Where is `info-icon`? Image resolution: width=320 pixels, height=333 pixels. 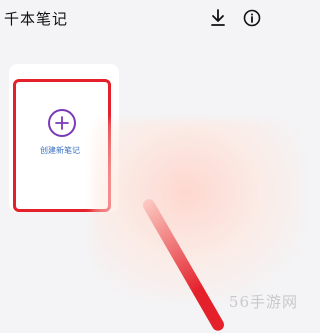 info-icon is located at coordinates (252, 18).